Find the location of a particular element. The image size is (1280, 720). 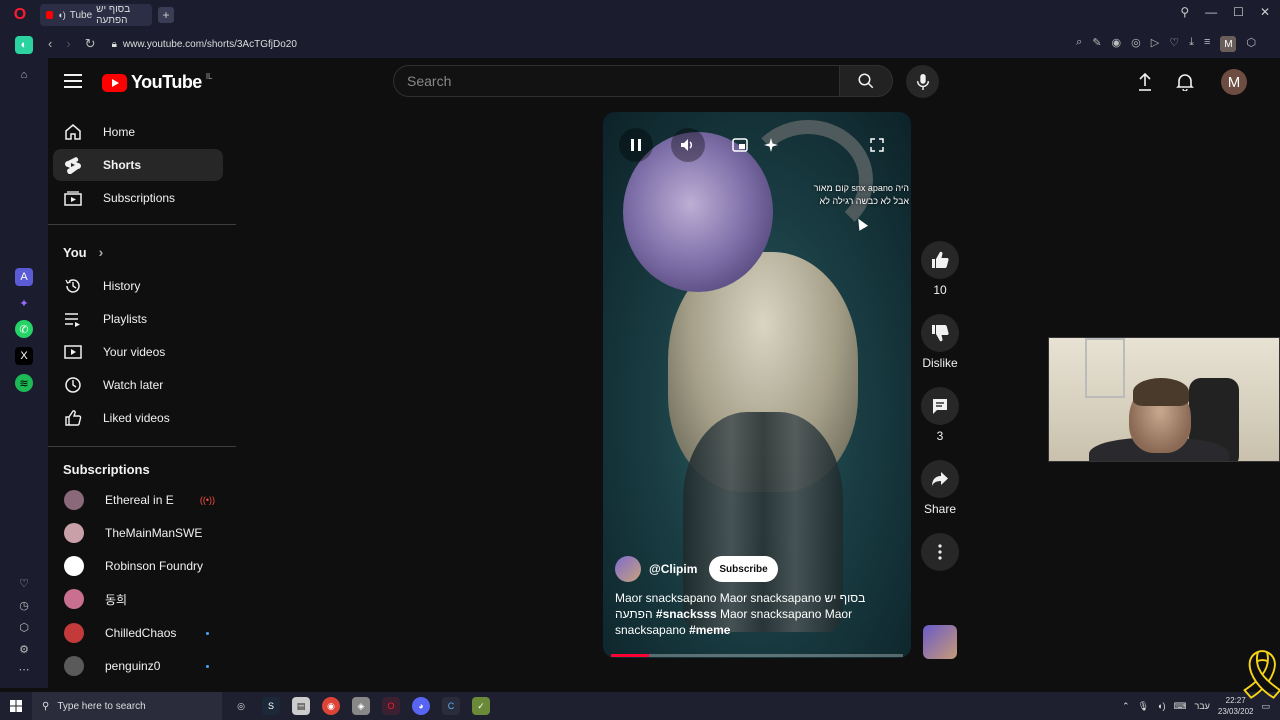

taskbar-search-input: ⚲ Type here to search is located at coordinates (127, 706).